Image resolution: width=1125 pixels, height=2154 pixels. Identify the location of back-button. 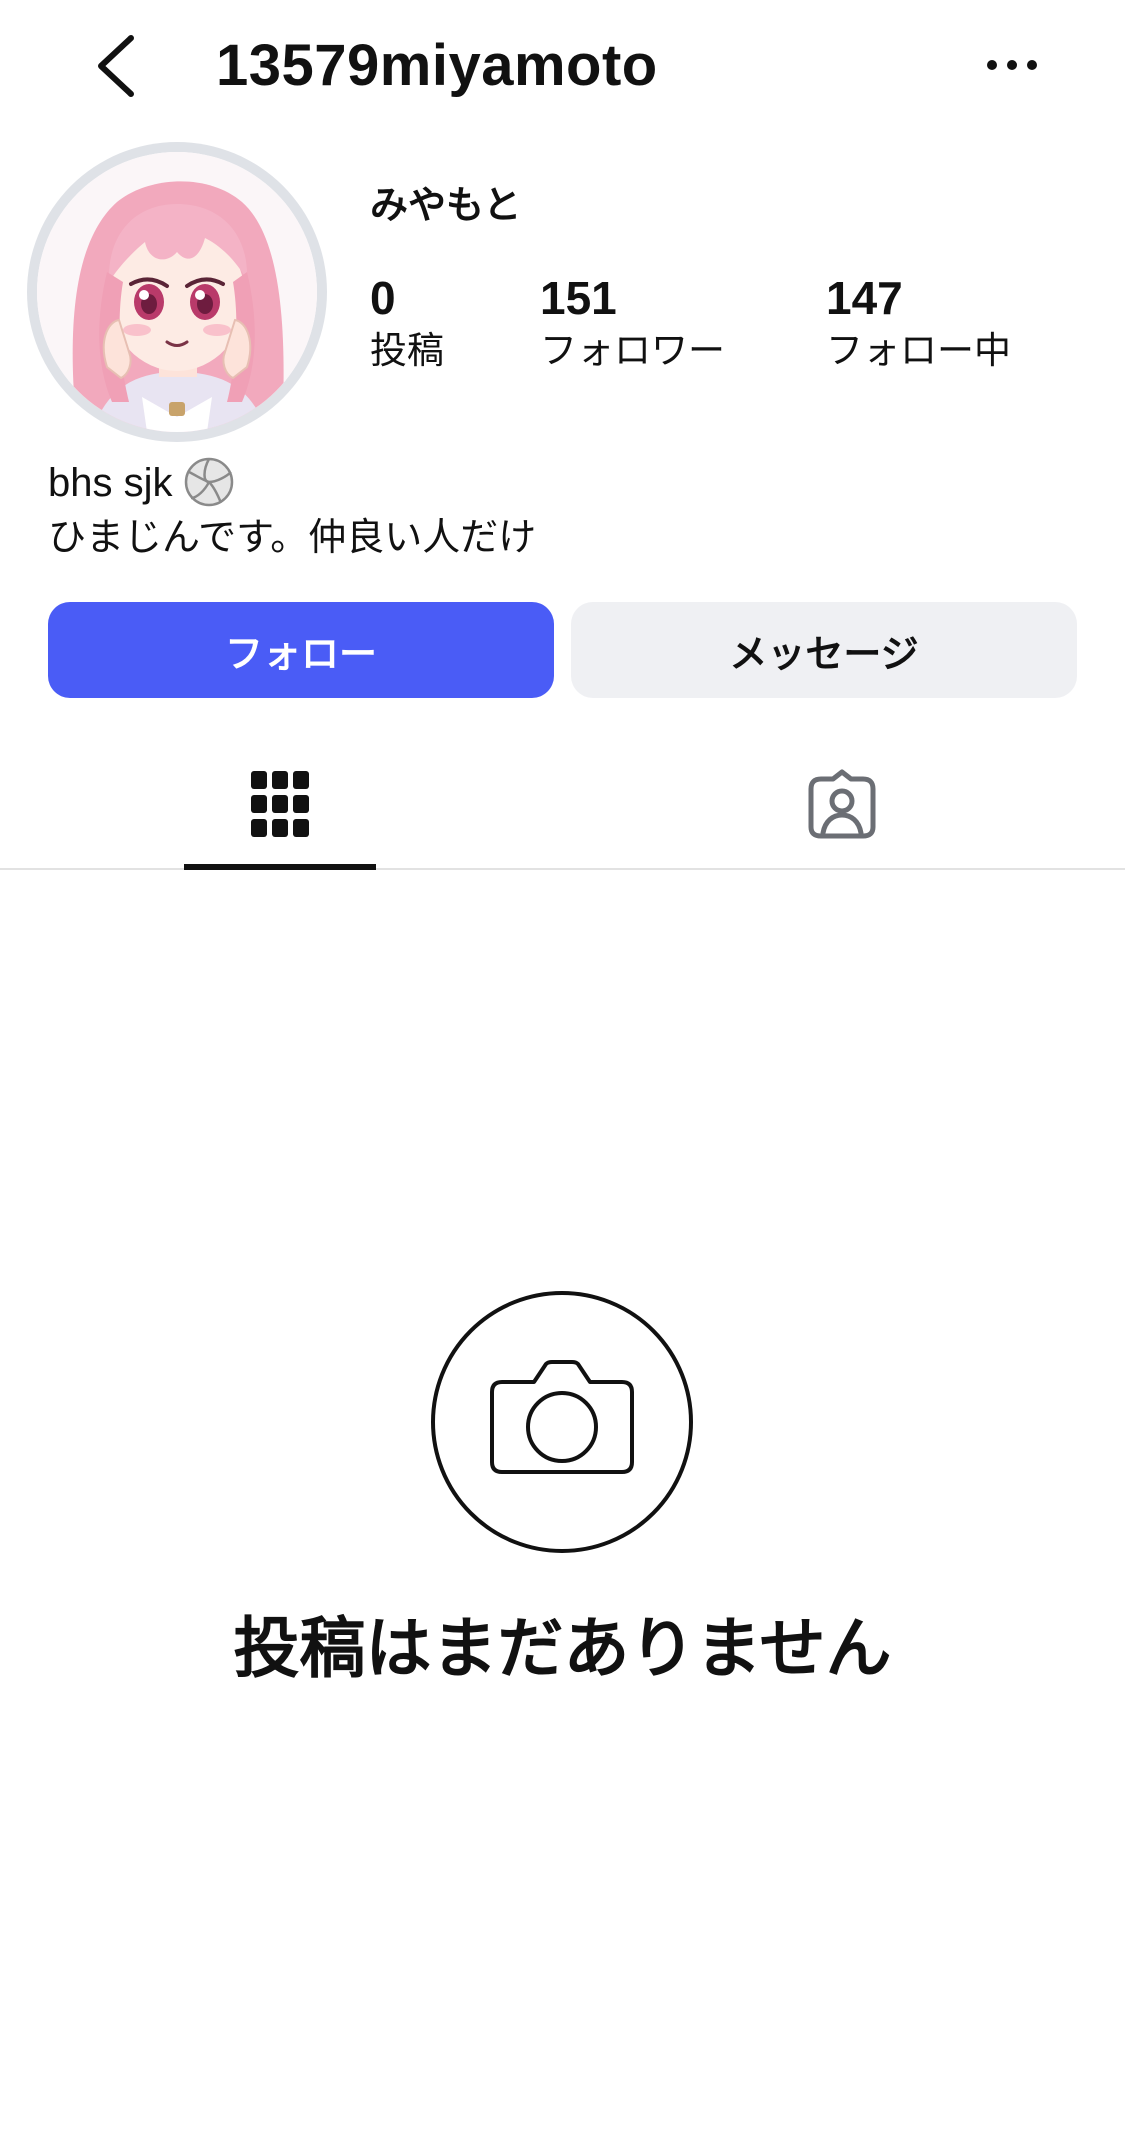
(115, 66).